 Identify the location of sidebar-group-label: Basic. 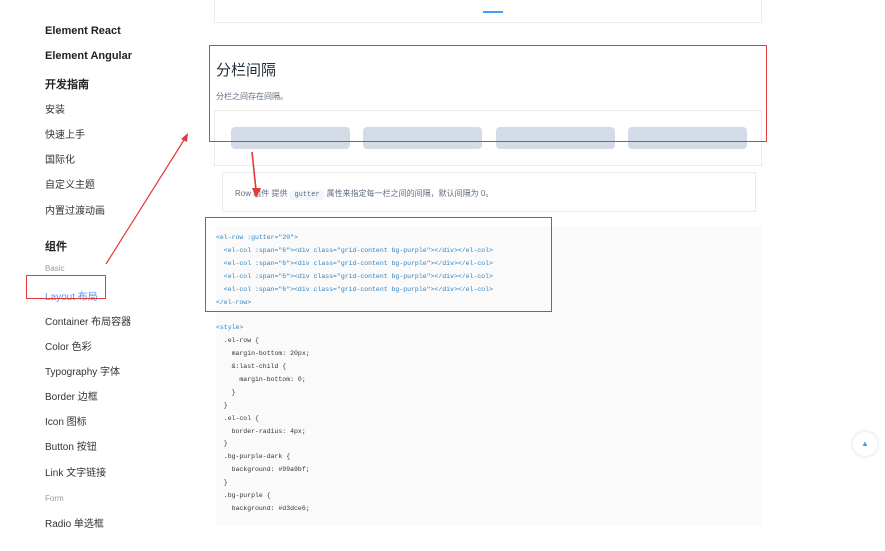
(55, 268).